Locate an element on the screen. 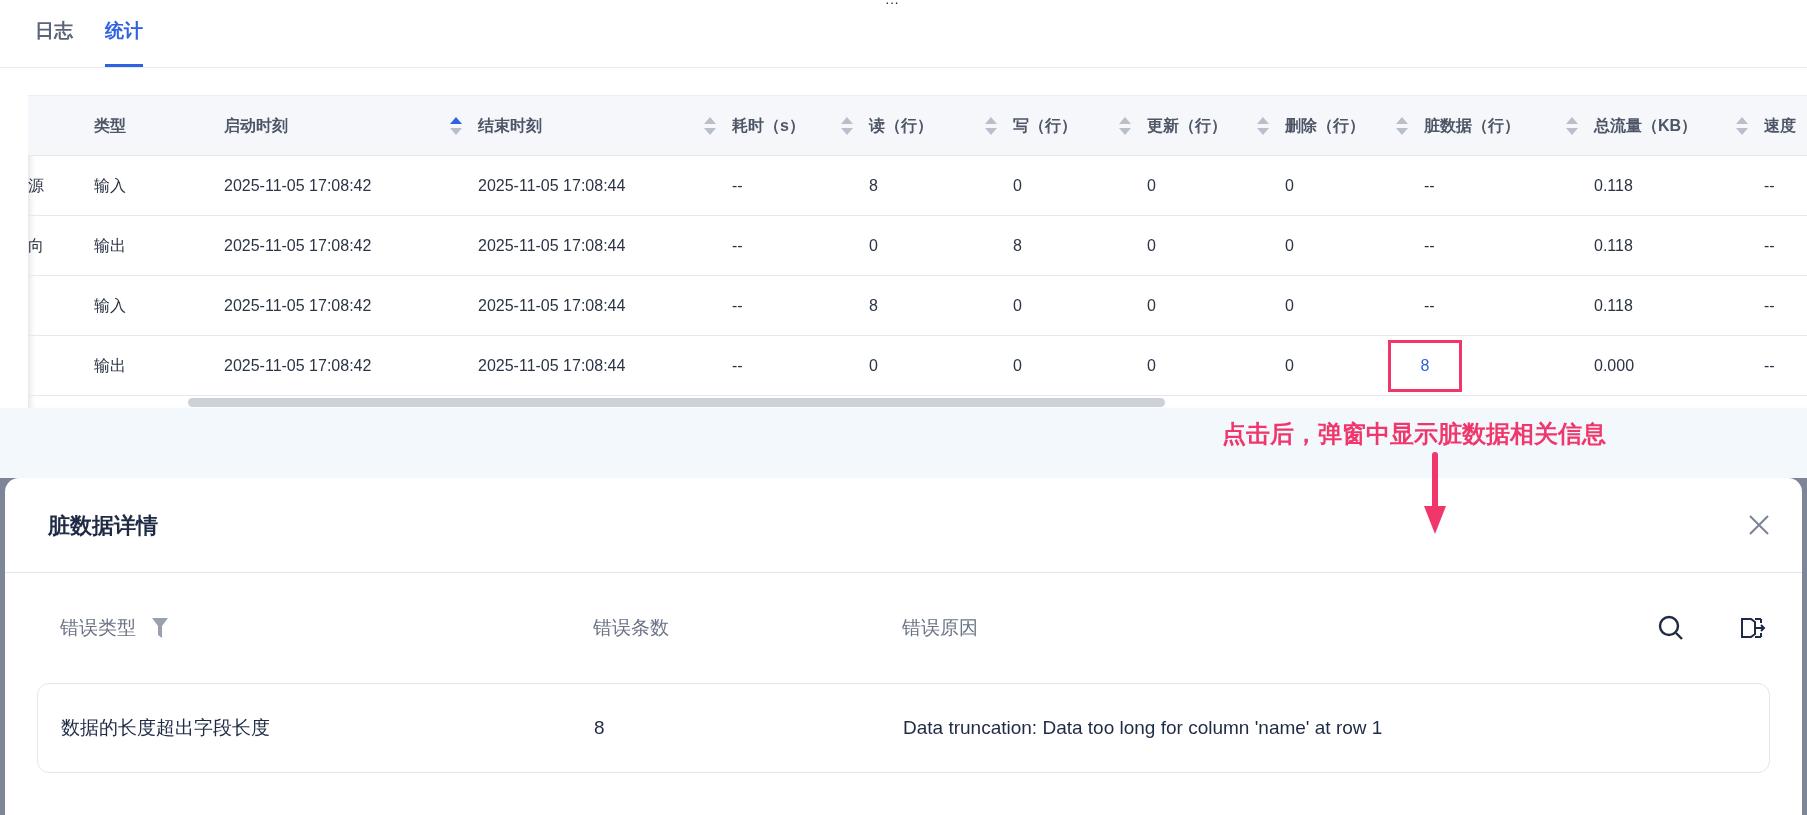 This screenshot has width=1807, height=815. column-header: 删除（行） is located at coordinates (1325, 125).